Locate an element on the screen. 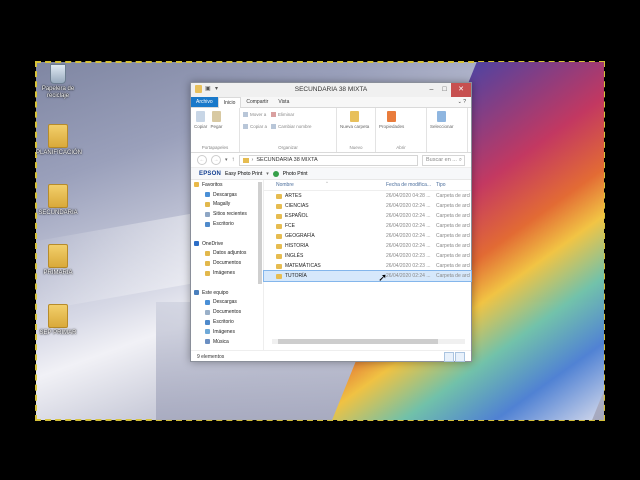 This screenshot has height=480, width=640. file-name: MATEMÁTICAS is located at coordinates (303, 266).